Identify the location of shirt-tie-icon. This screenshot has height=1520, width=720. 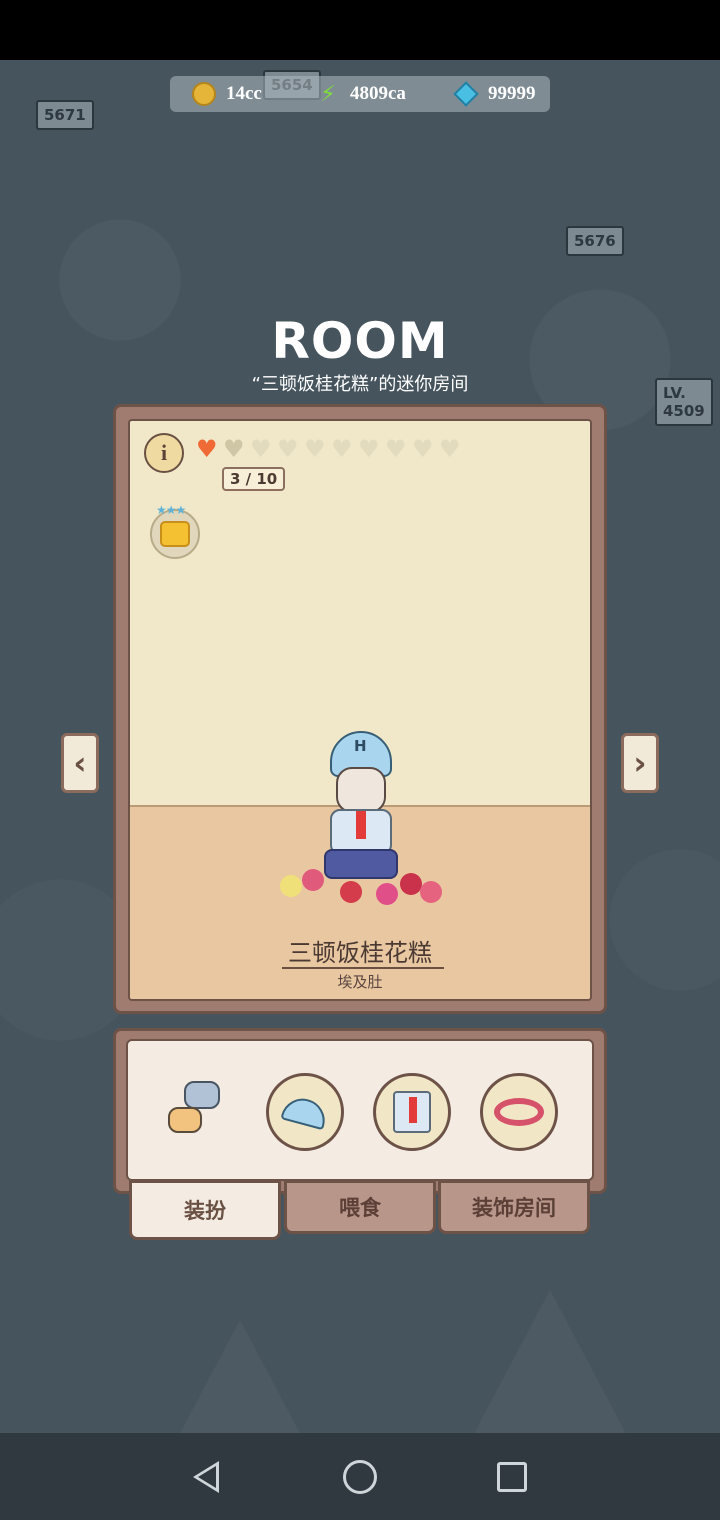
(412, 1112).